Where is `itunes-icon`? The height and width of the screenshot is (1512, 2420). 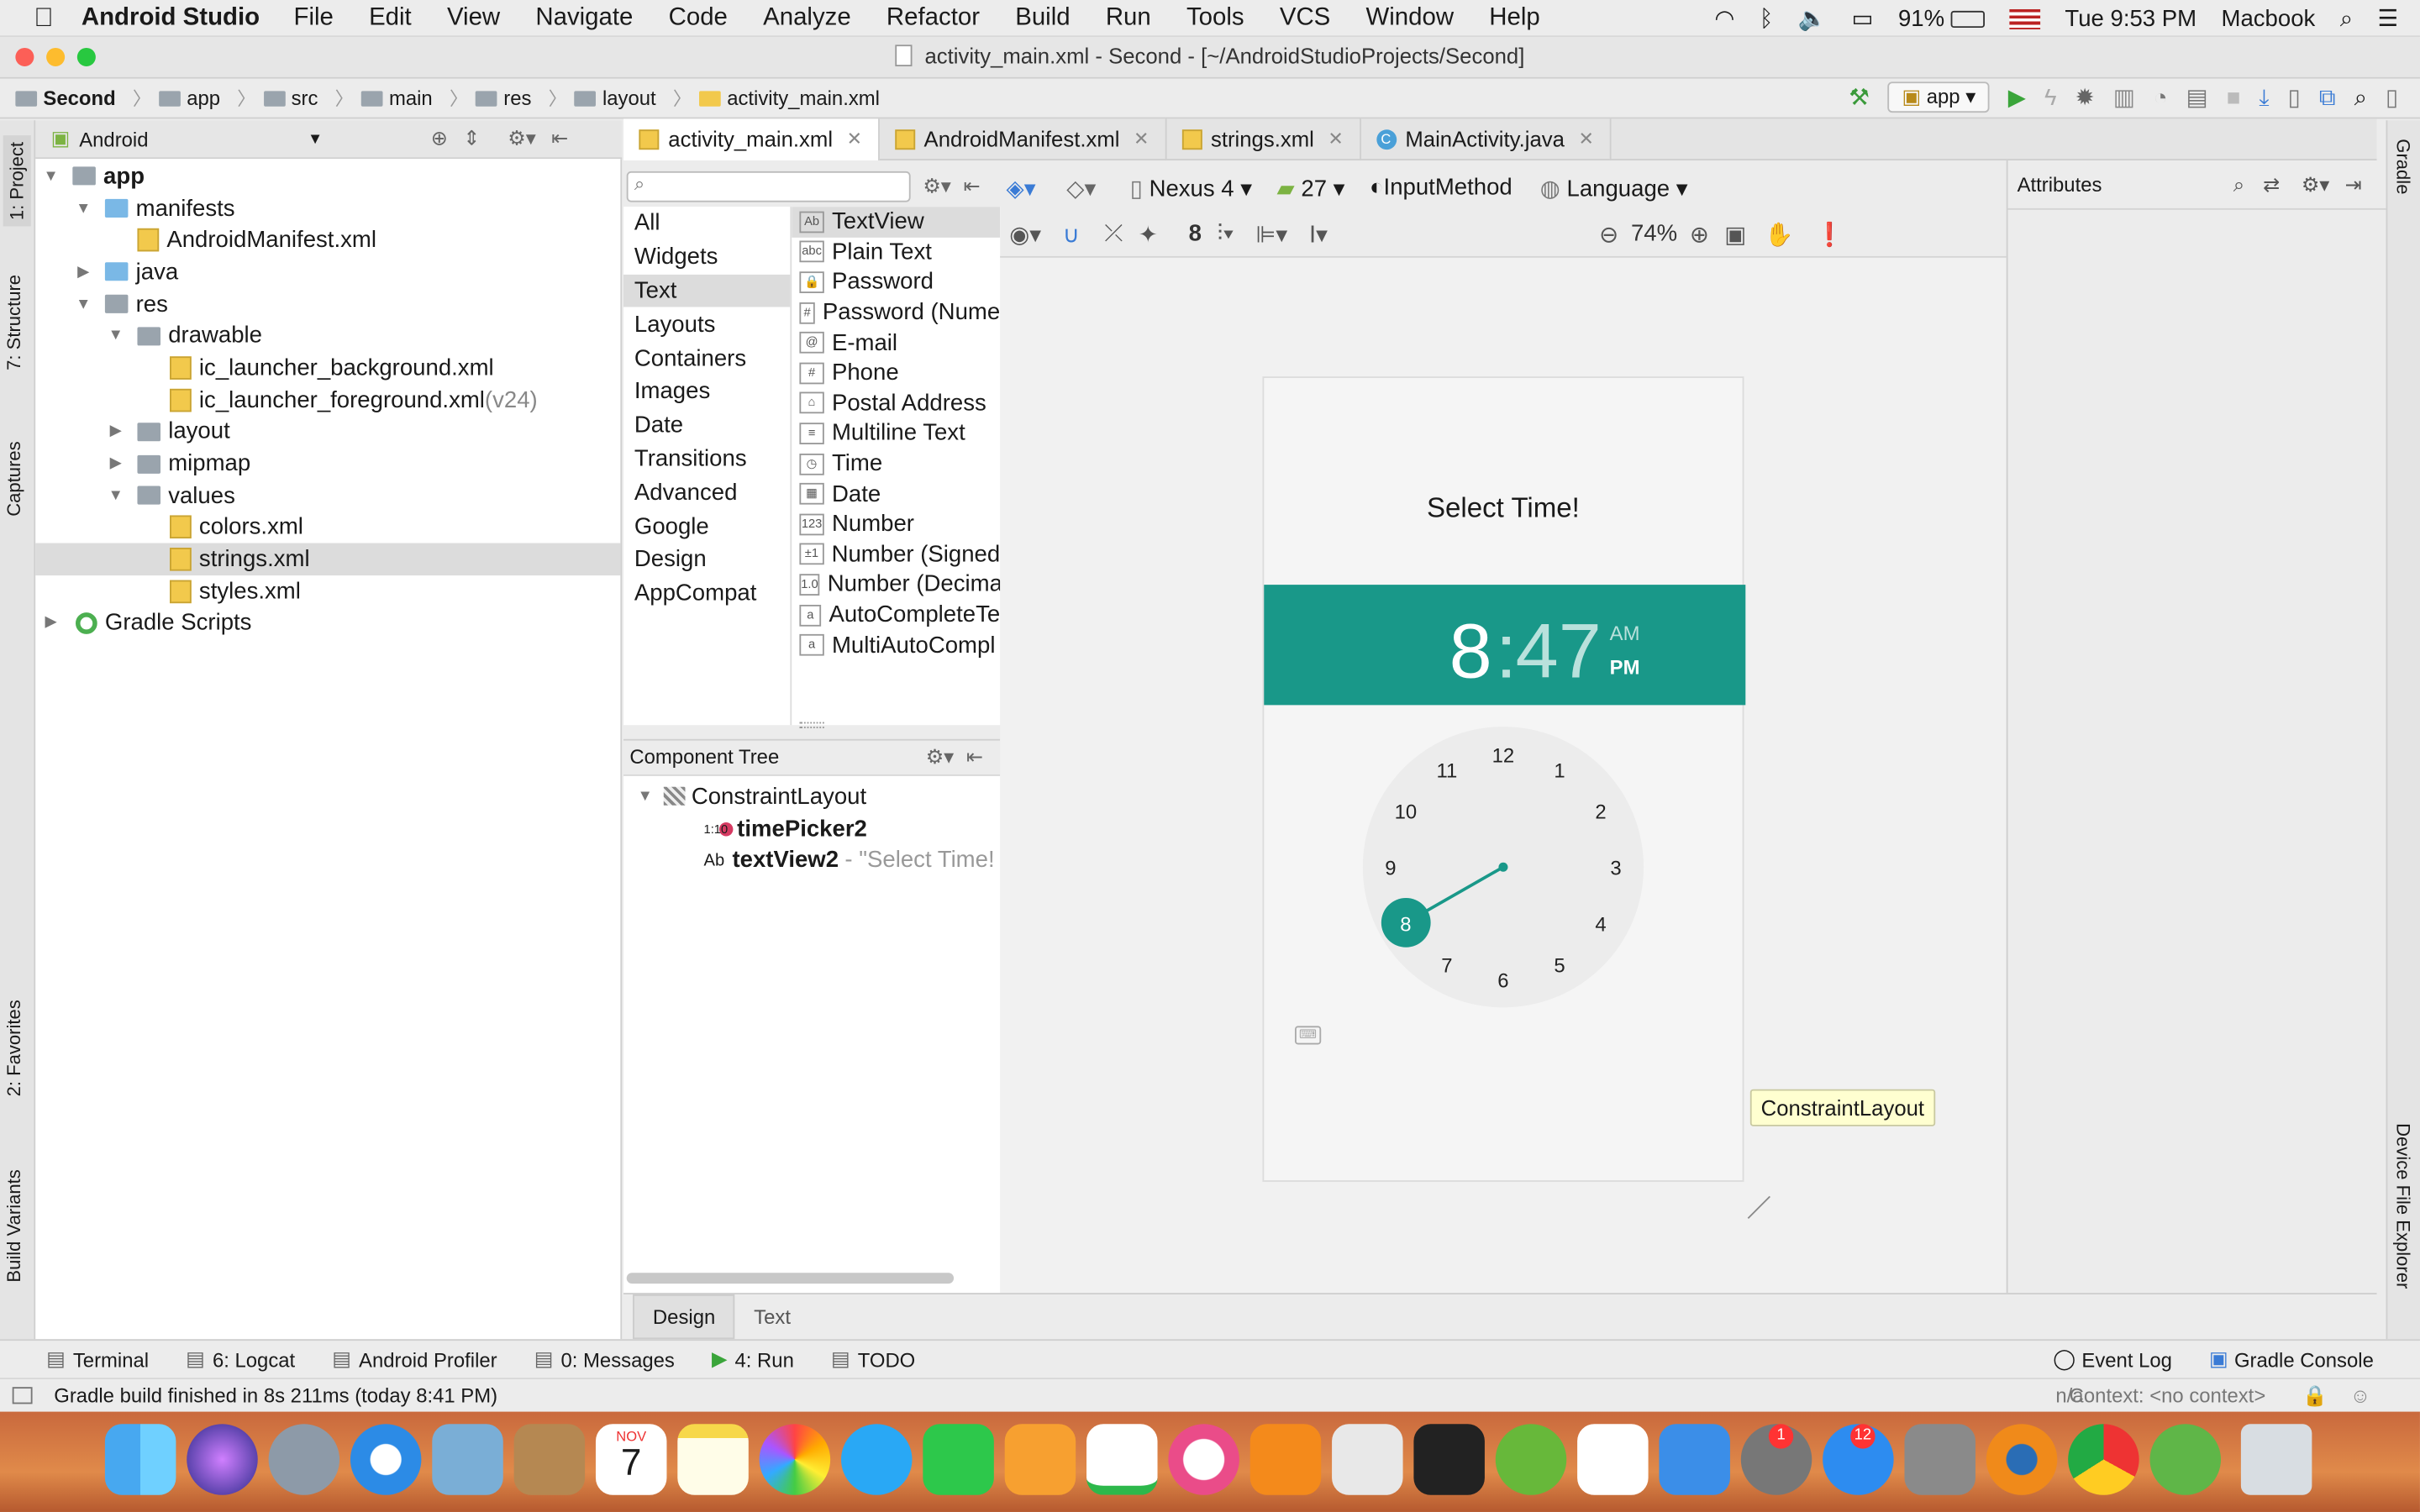
itunes-icon is located at coordinates (1203, 1459).